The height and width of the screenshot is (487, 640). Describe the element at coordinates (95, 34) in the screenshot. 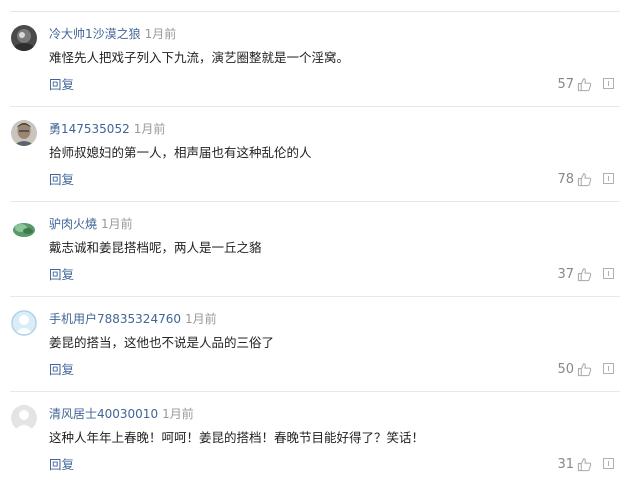

I see `username: 冷大帅1沙漠之狼` at that location.